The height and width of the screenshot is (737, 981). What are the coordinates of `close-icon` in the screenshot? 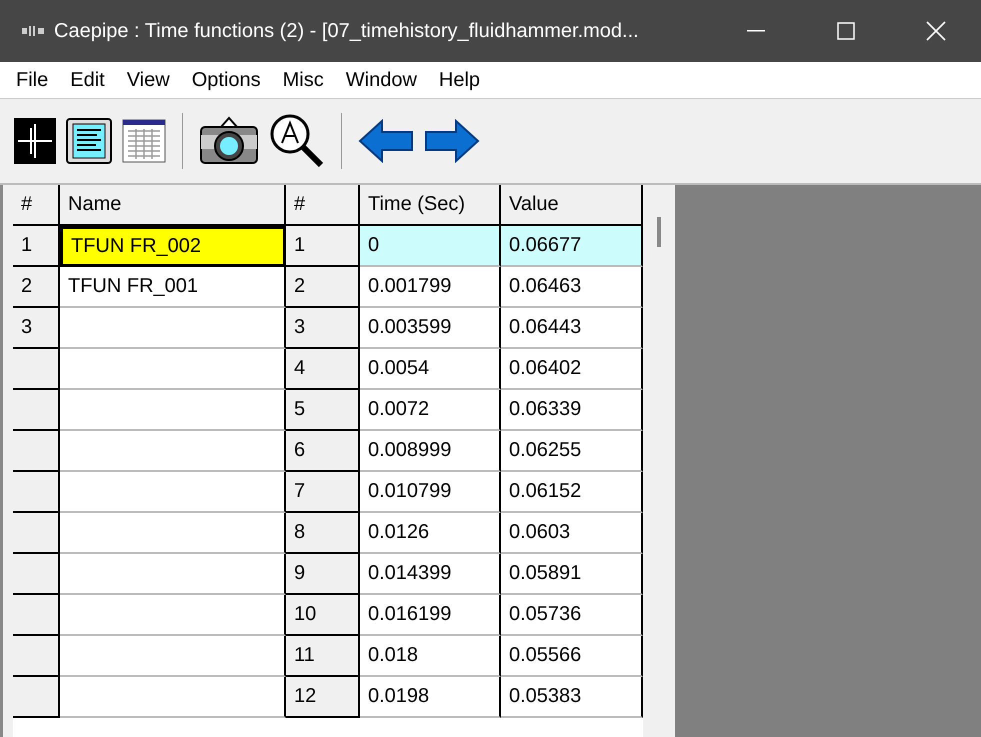 It's located at (936, 31).